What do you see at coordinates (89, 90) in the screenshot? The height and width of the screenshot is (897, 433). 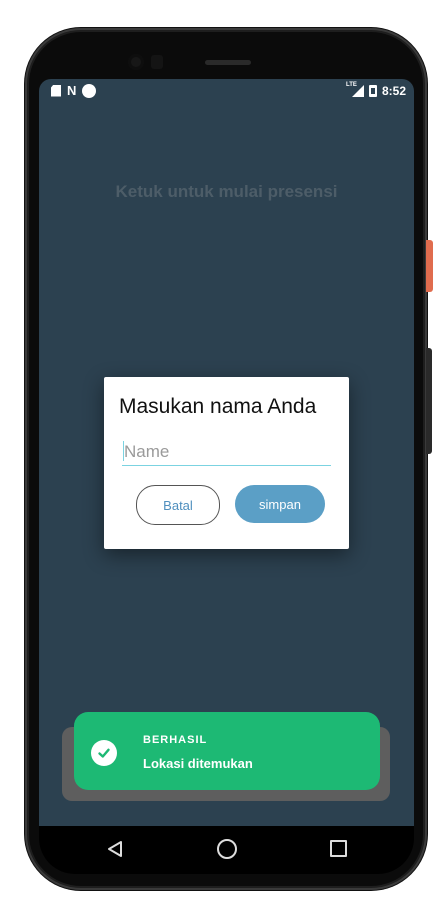 I see `dot-icon` at bounding box center [89, 90].